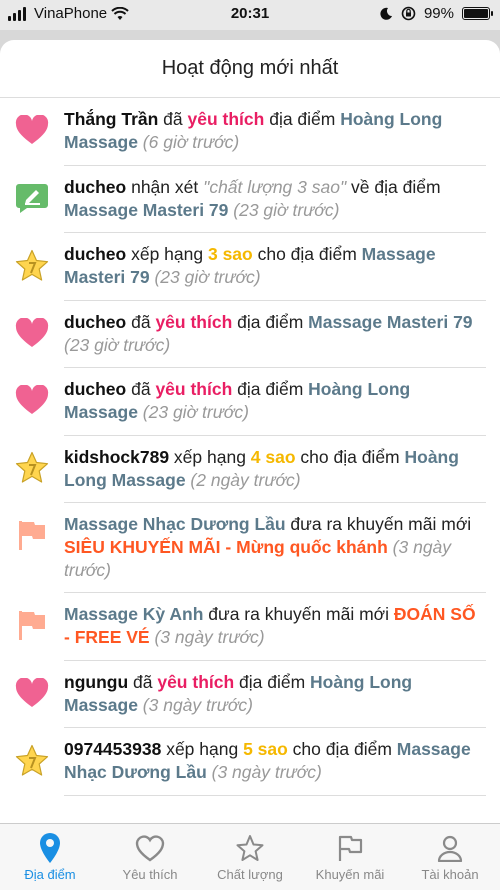  Describe the element at coordinates (188, 142) in the screenshot. I see `timestamp: (6 giờ trước)` at that location.